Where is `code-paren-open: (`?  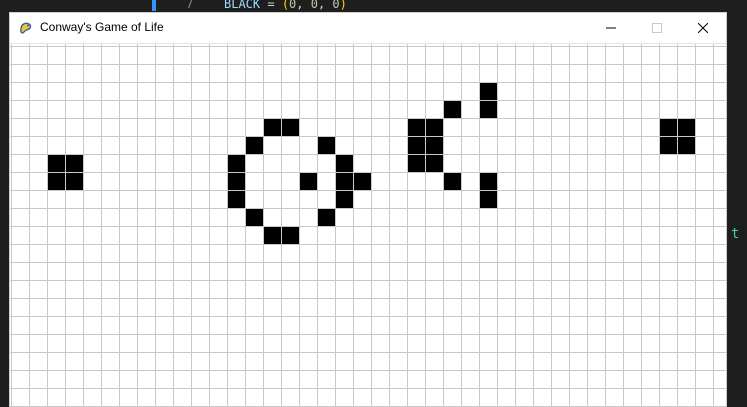 code-paren-open: ( is located at coordinates (285, 5).